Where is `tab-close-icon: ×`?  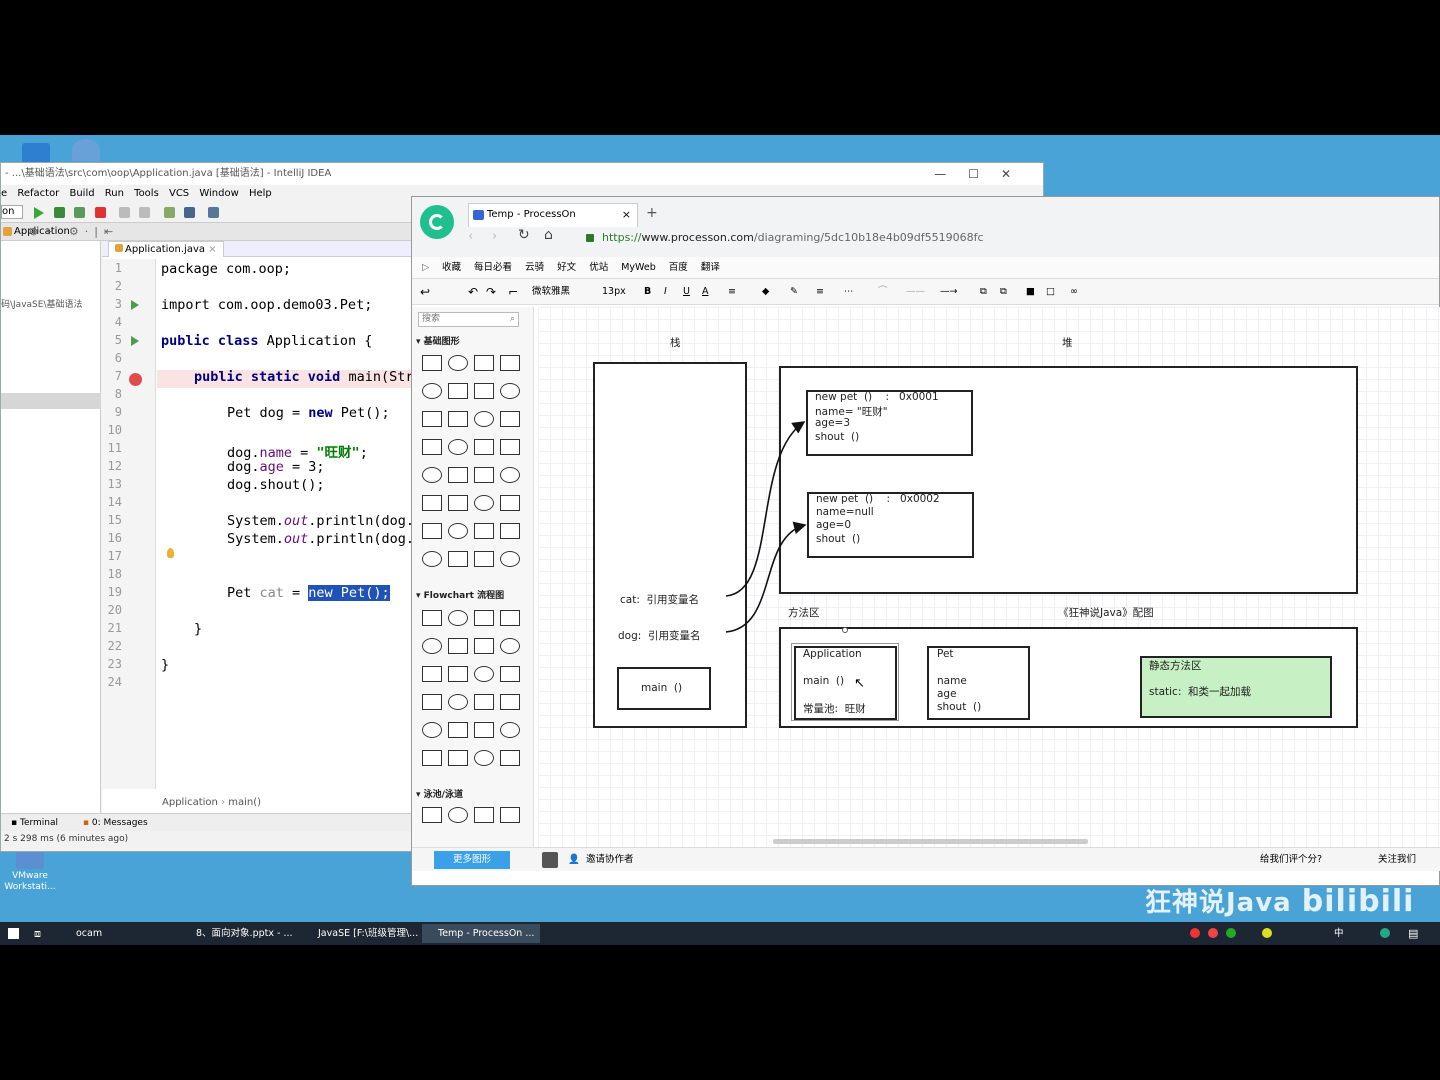 tab-close-icon: × is located at coordinates (626, 215).